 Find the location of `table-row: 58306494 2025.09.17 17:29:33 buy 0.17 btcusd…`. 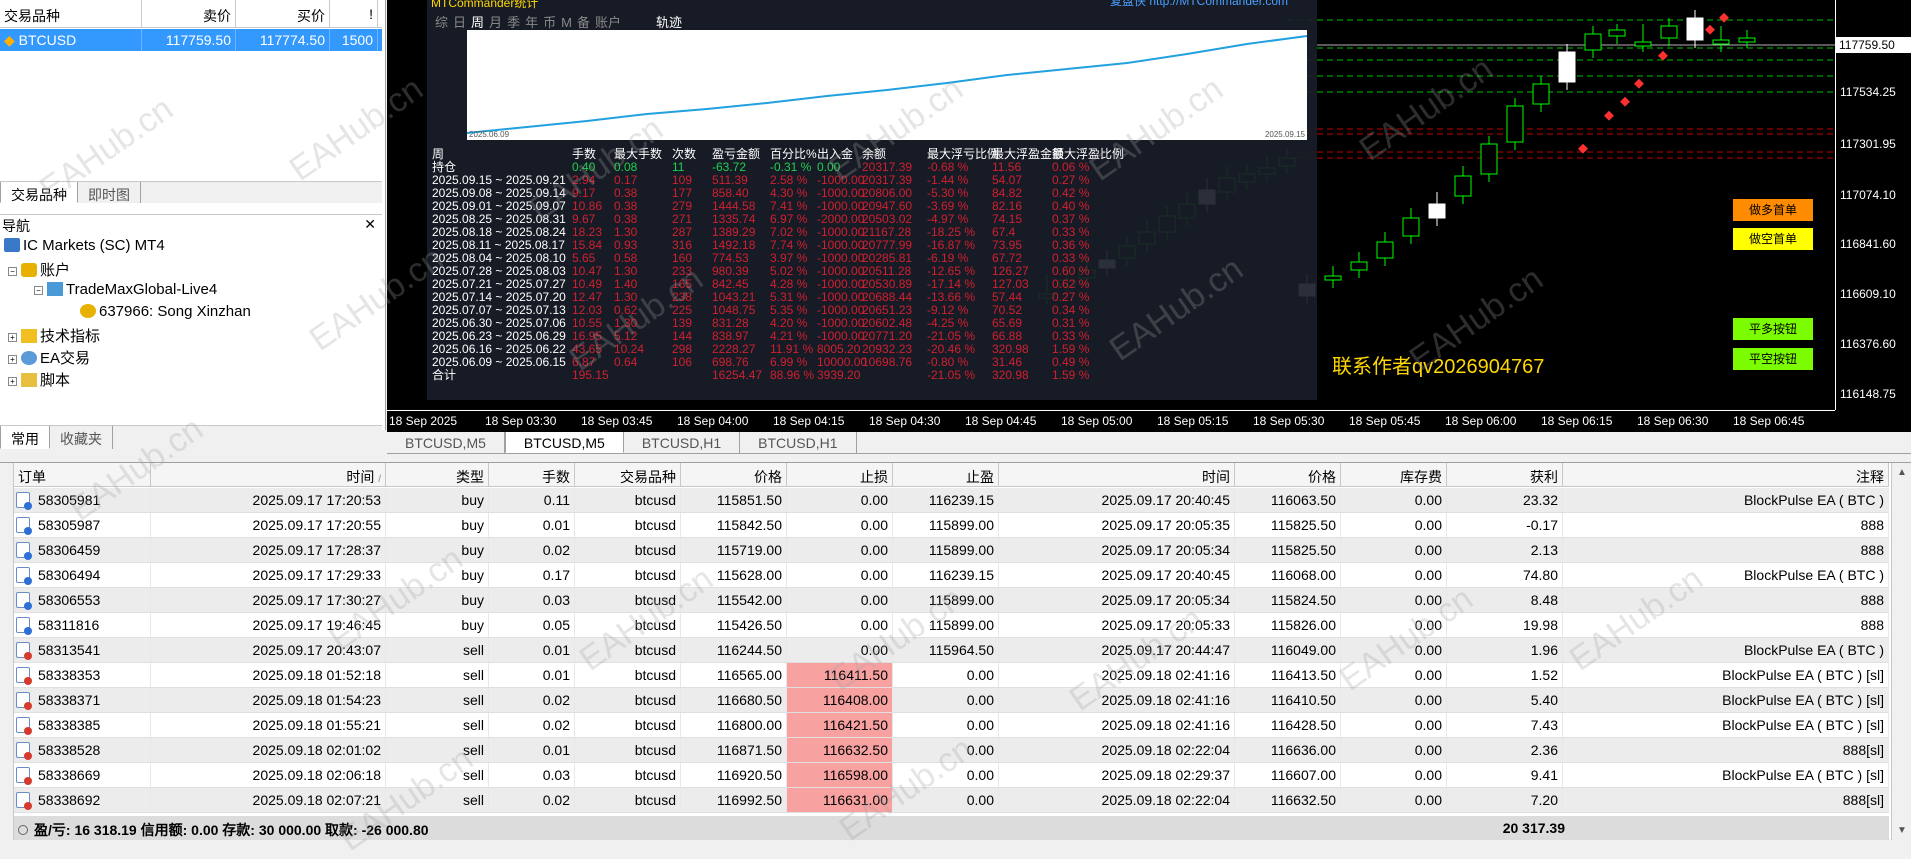

table-row: 58306494 2025.09.17 17:29:33 buy 0.17 btcusd… is located at coordinates (951, 575).